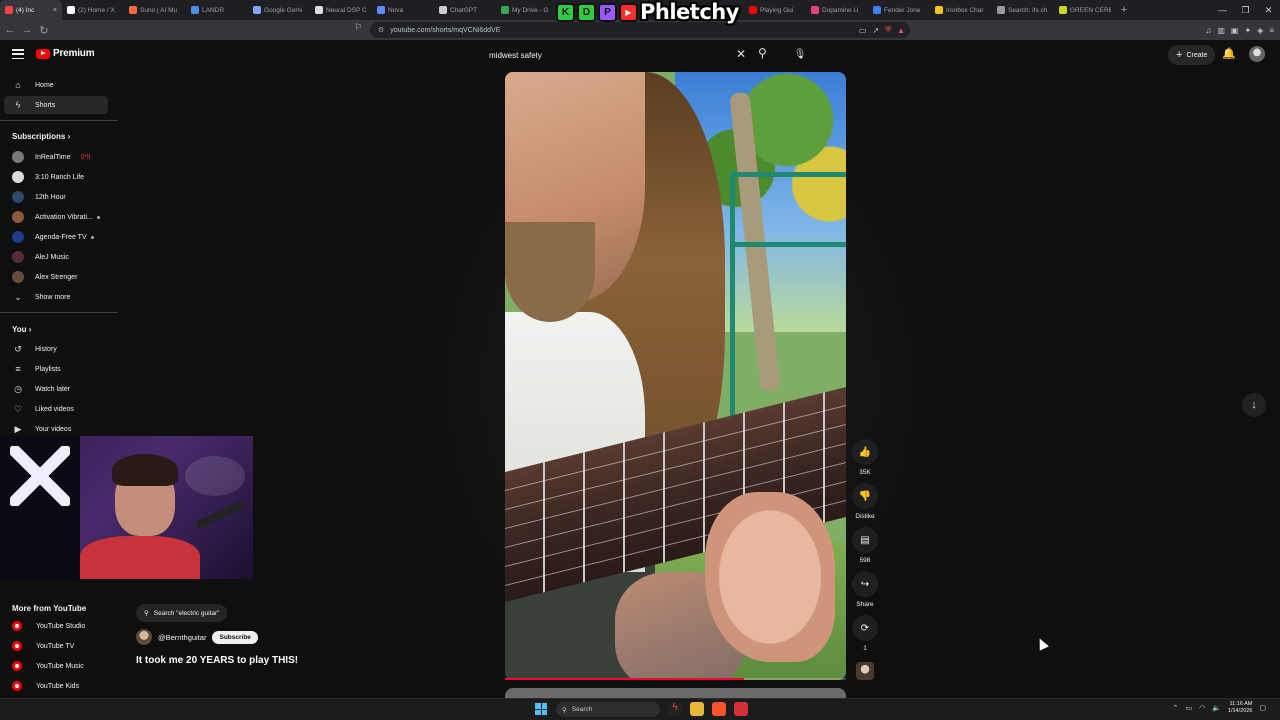 The height and width of the screenshot is (720, 1280). I want to click on sidebar-subscription-item: 3:10 Ranch Life, so click(56, 177).